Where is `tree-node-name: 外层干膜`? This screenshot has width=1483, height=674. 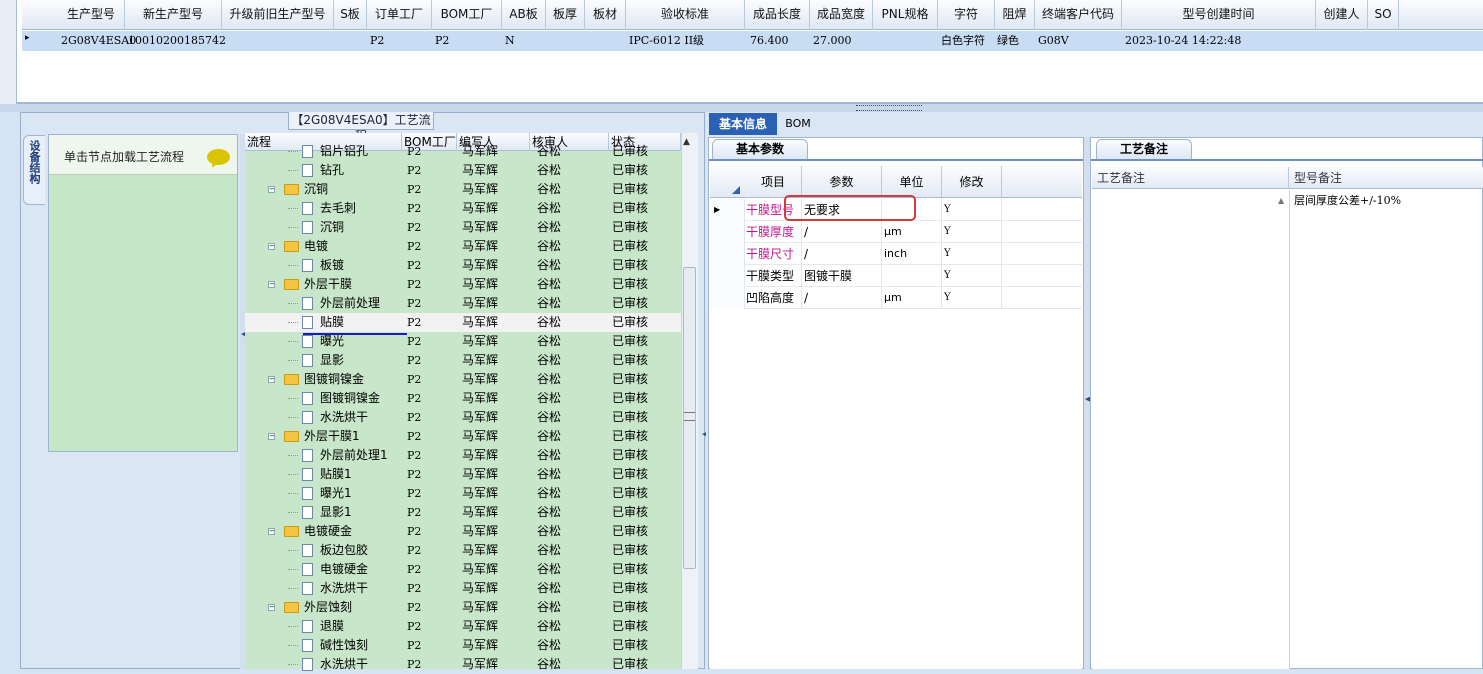
tree-node-name: 外层干膜 is located at coordinates (328, 284).